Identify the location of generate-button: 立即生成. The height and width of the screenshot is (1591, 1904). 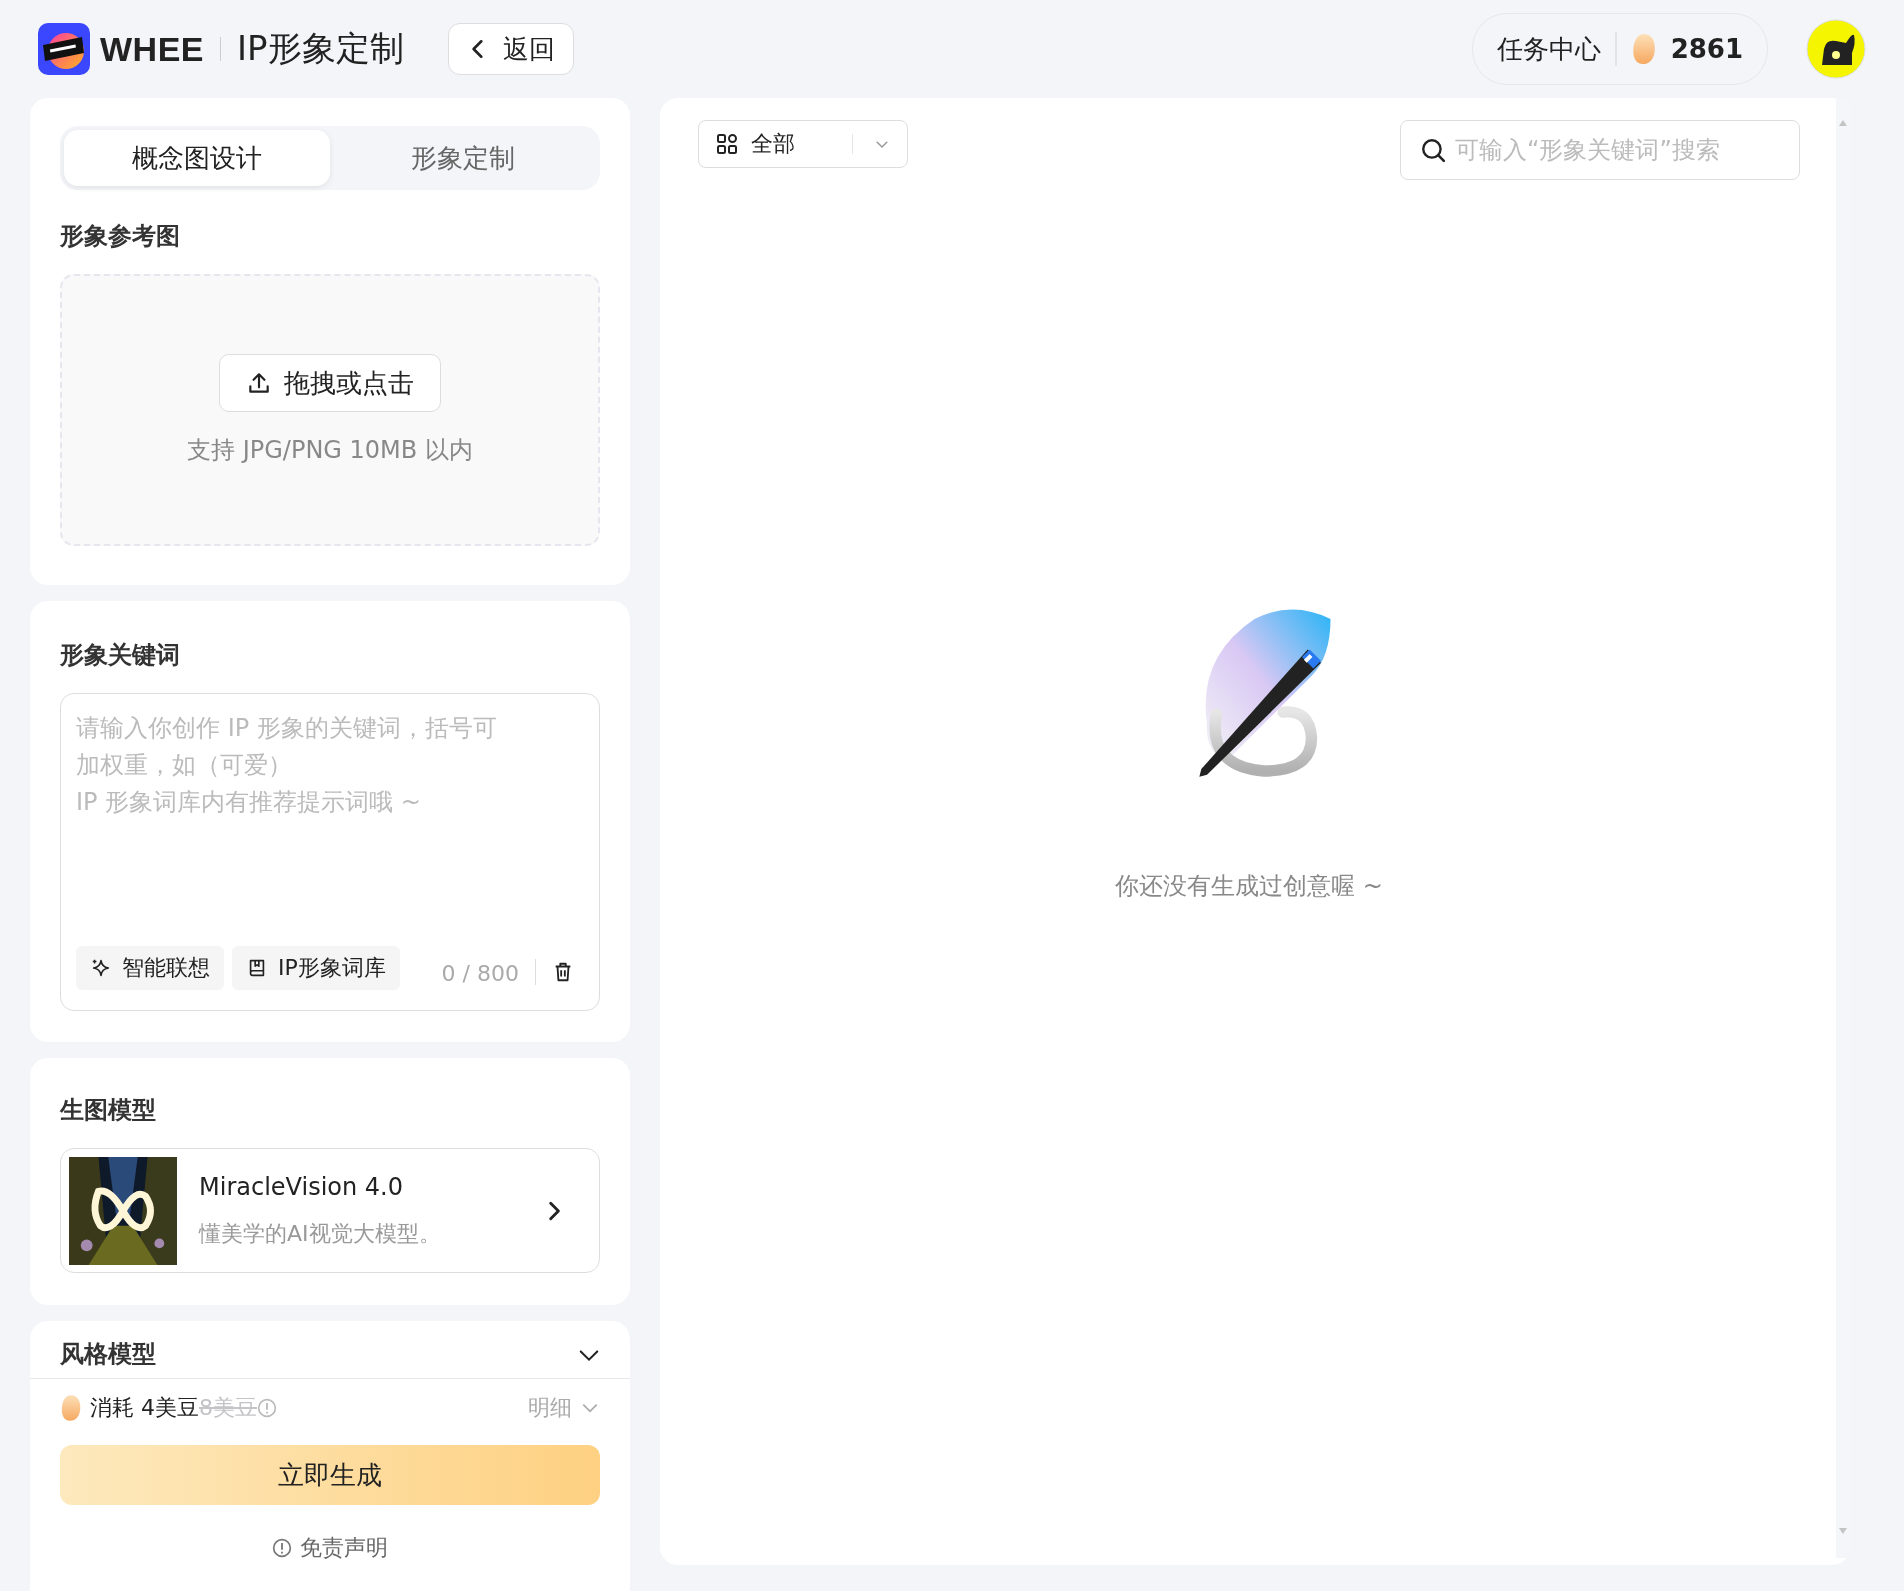
(330, 1475).